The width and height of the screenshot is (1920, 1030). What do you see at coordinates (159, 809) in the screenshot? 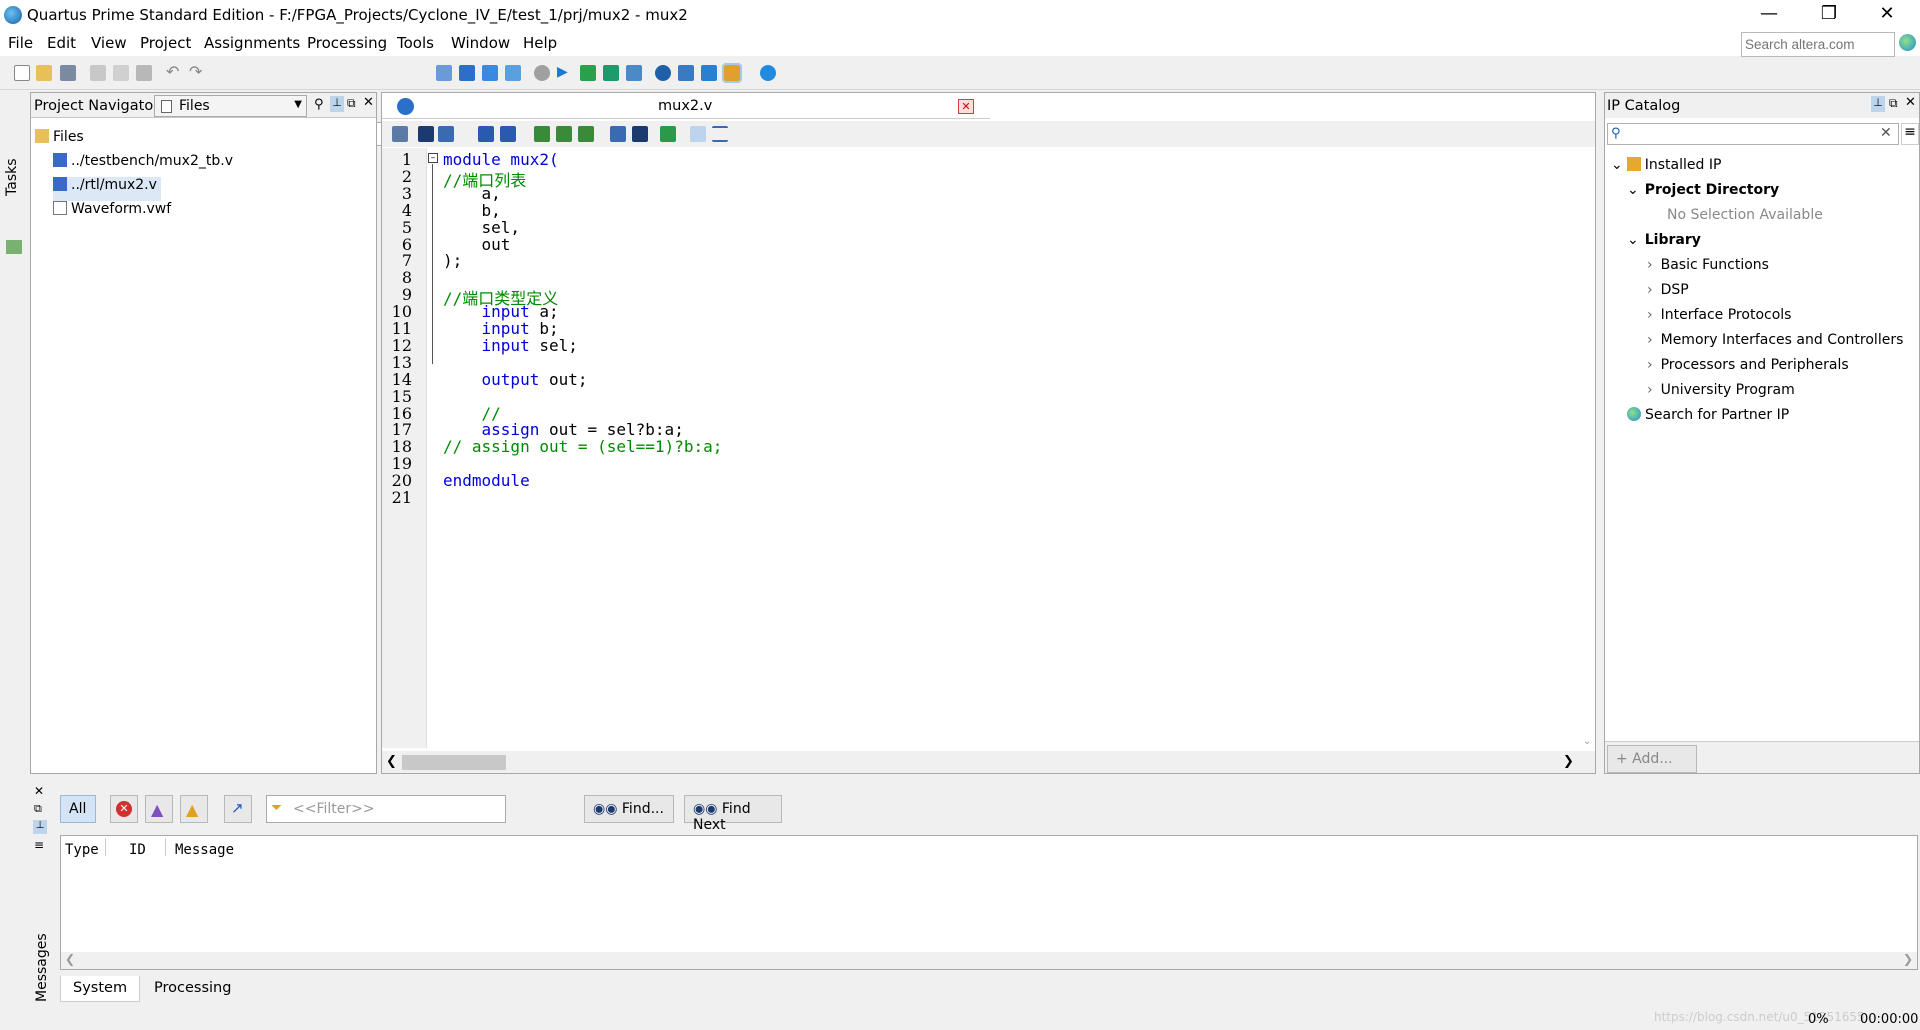
I see `filter-critical-warning-button: ▲` at bounding box center [159, 809].